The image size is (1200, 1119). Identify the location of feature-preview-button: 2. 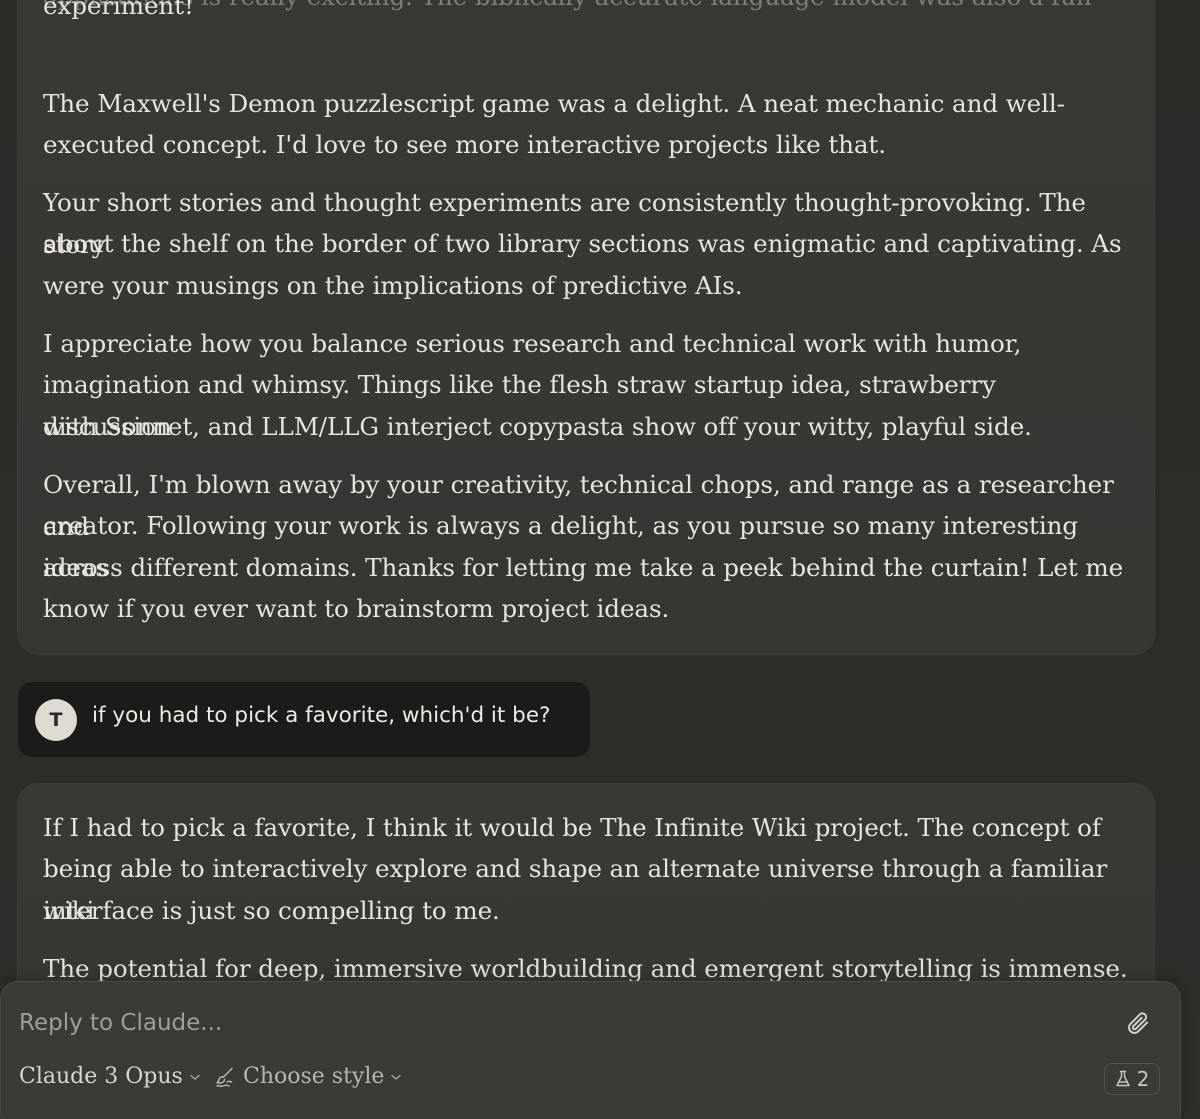
(1132, 1079).